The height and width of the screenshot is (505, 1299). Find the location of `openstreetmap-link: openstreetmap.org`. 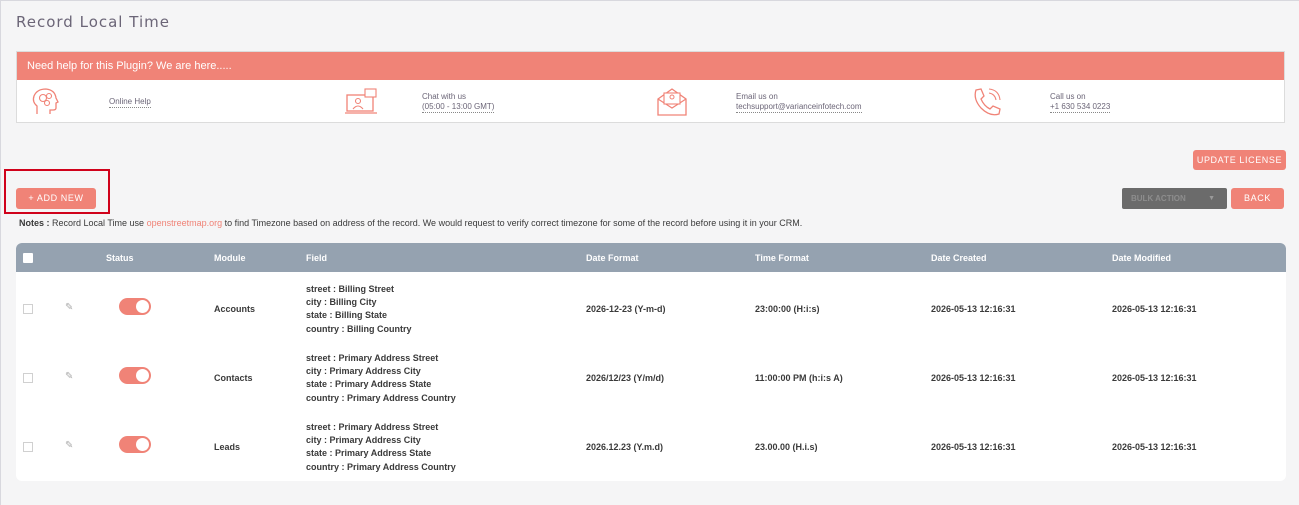

openstreetmap-link: openstreetmap.org is located at coordinates (185, 223).